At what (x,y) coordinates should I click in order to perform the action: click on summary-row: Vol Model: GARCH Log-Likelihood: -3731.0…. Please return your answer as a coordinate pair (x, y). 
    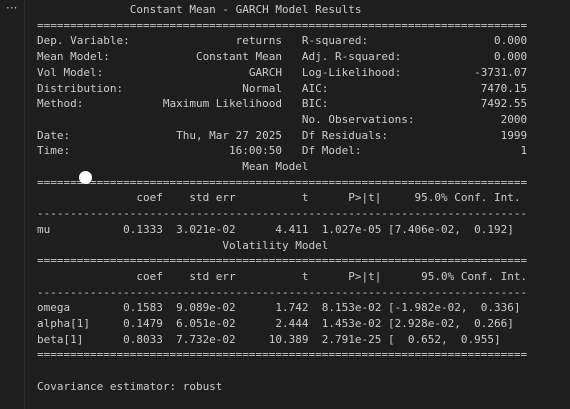
    Looking at the image, I should click on (282, 72).